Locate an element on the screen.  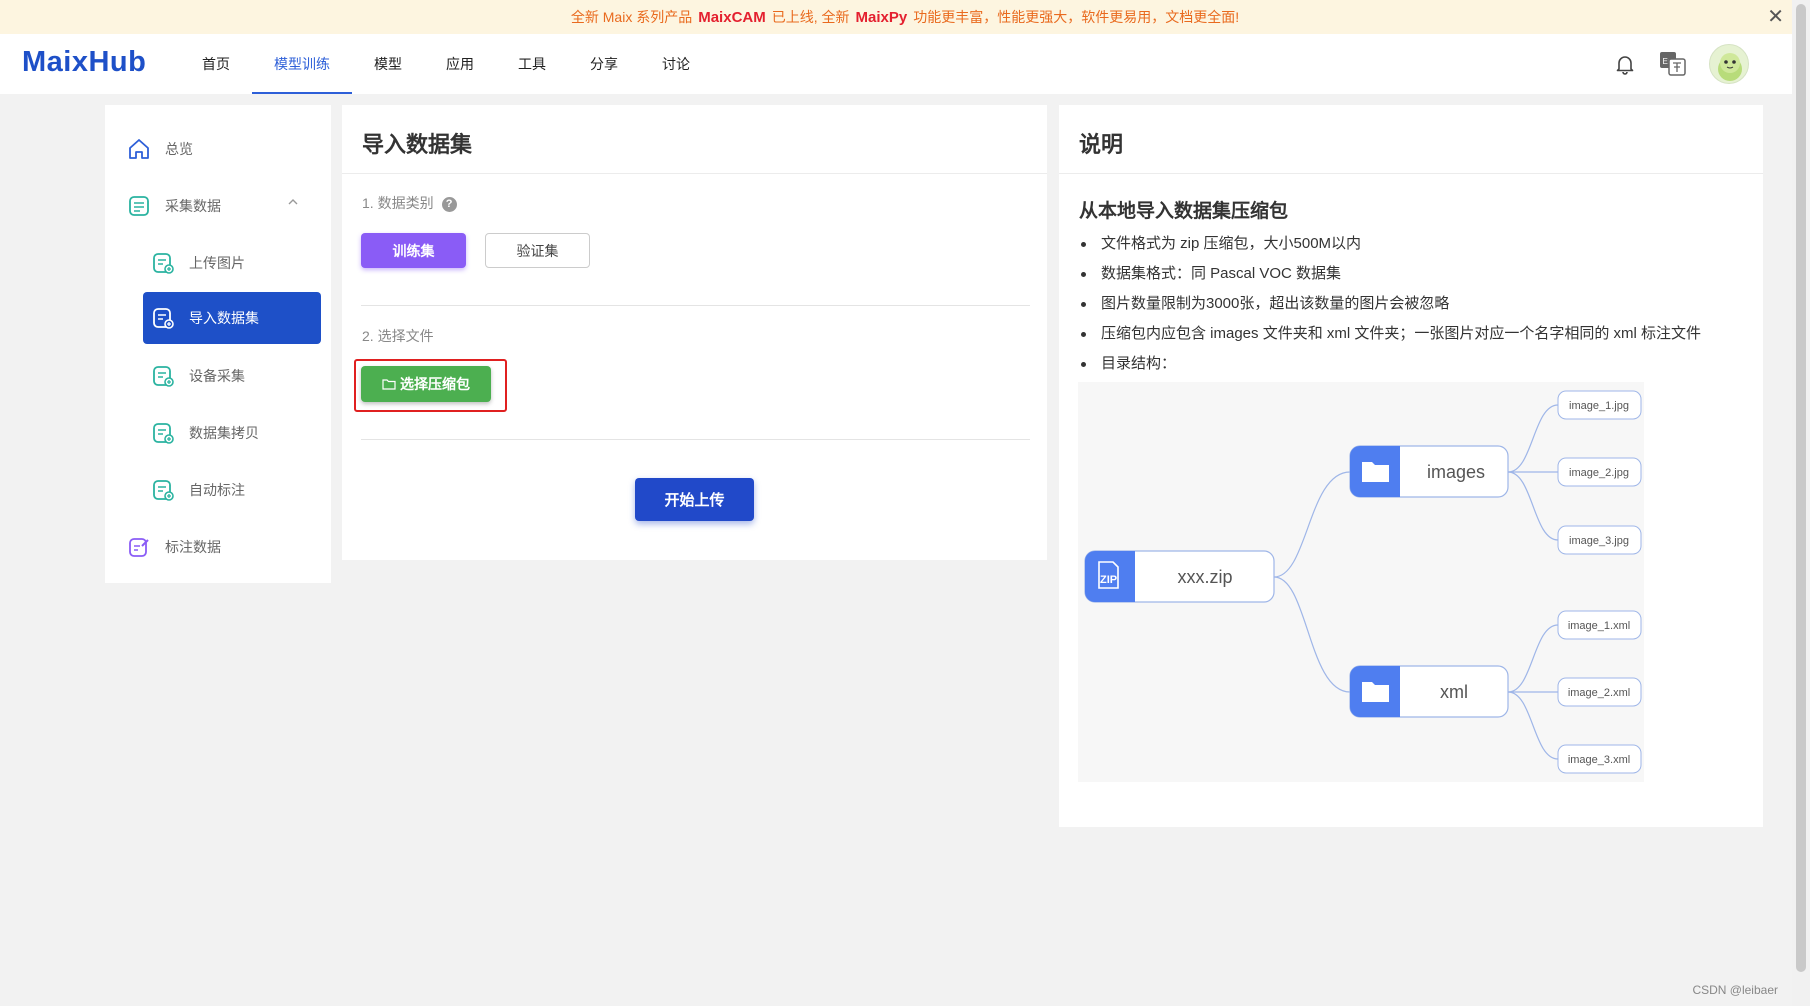
sidebar-item-device-collect: 设备采集 is located at coordinates (234, 376).